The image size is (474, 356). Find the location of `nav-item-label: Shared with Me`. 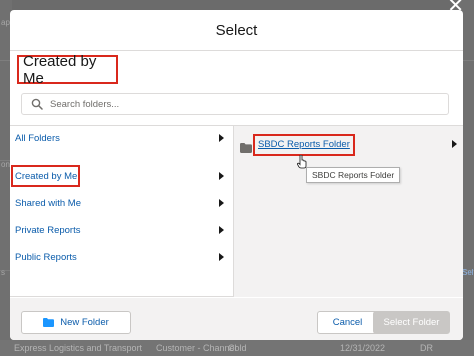

nav-item-label: Shared with Me is located at coordinates (48, 203).